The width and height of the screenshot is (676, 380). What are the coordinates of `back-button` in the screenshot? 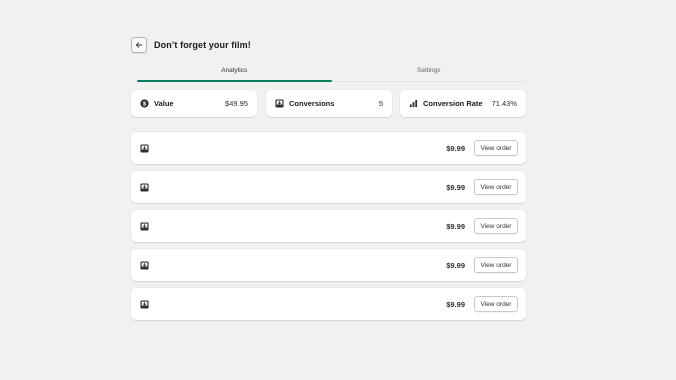 It's located at (139, 45).